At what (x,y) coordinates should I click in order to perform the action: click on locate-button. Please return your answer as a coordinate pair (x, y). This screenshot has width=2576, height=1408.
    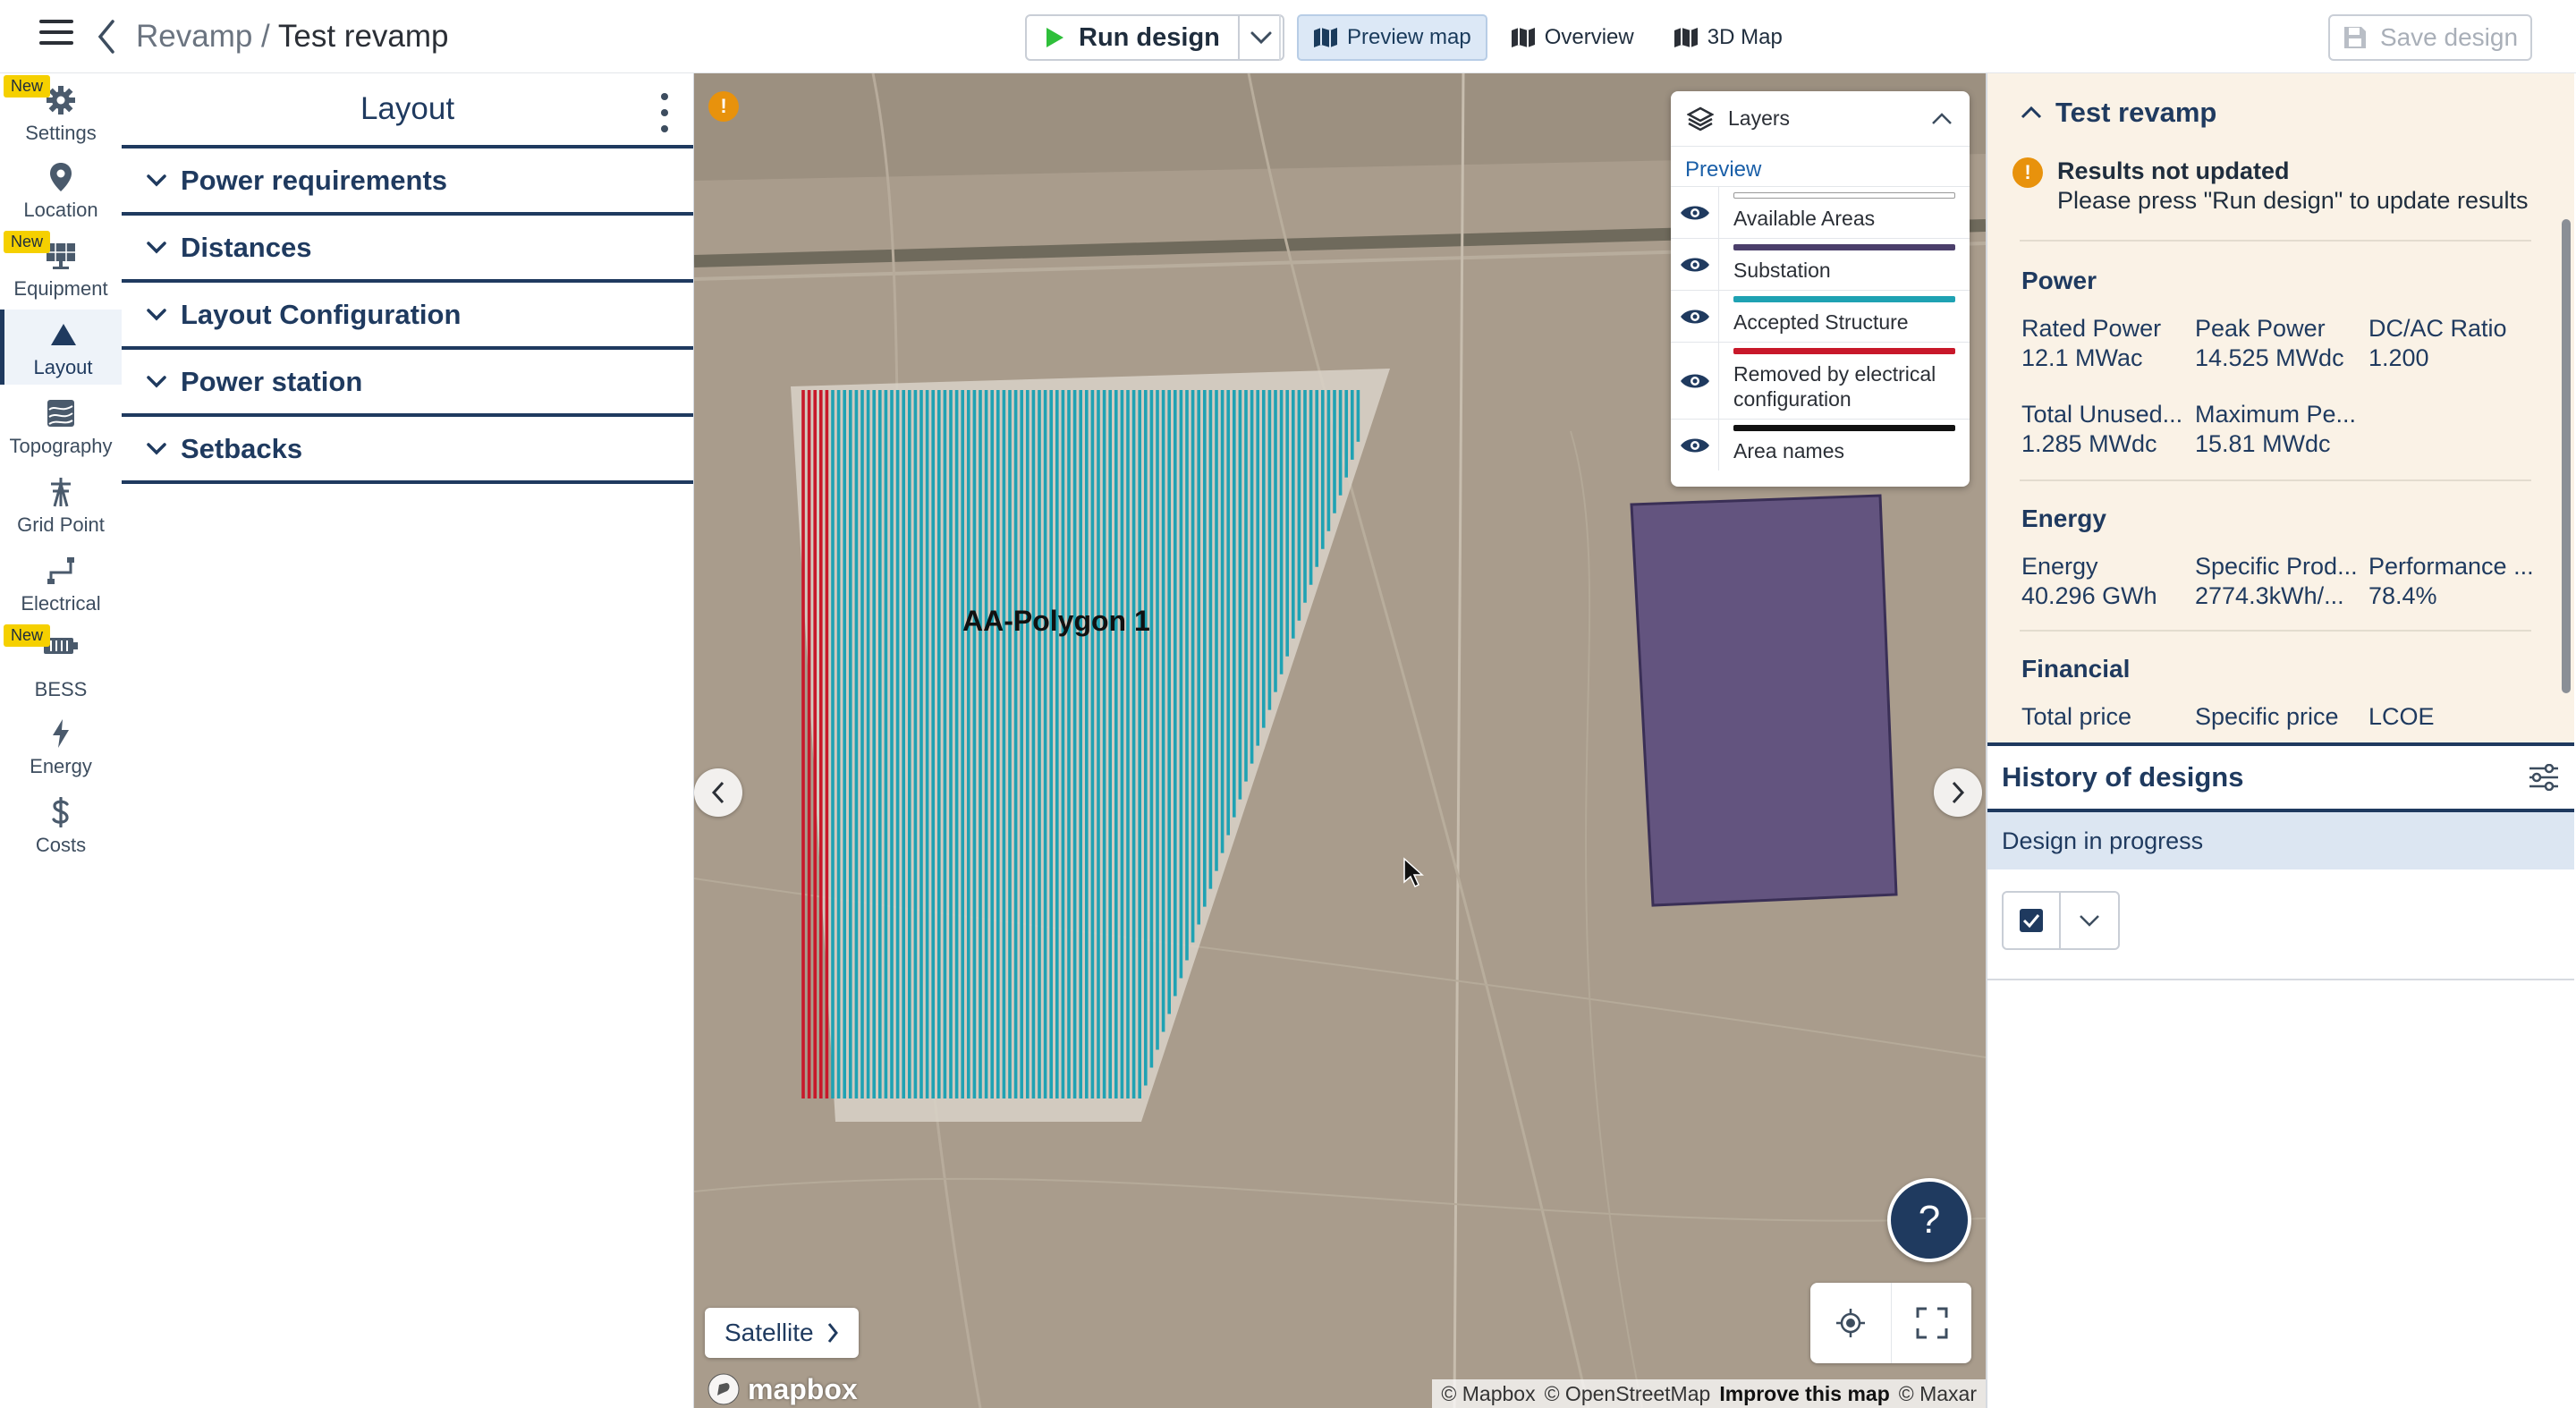
    Looking at the image, I should click on (1850, 1323).